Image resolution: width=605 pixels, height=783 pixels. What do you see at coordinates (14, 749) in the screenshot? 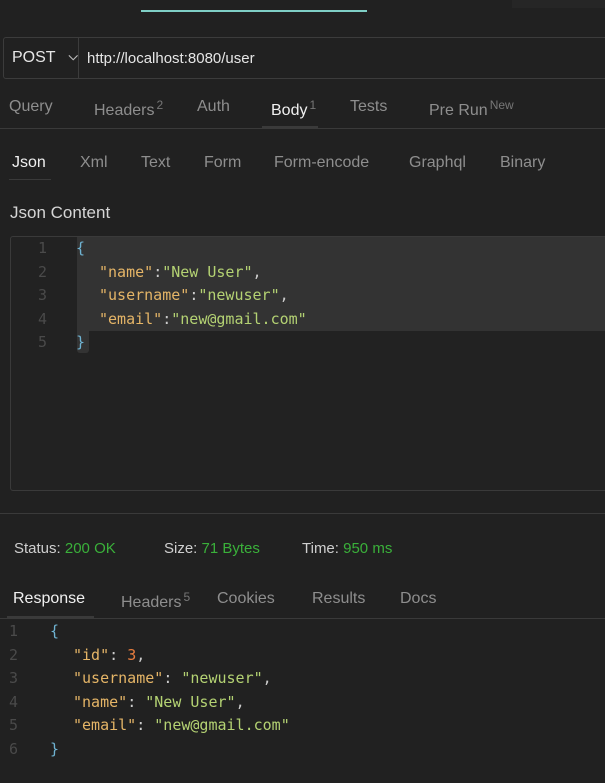
I see `line-number: 6` at bounding box center [14, 749].